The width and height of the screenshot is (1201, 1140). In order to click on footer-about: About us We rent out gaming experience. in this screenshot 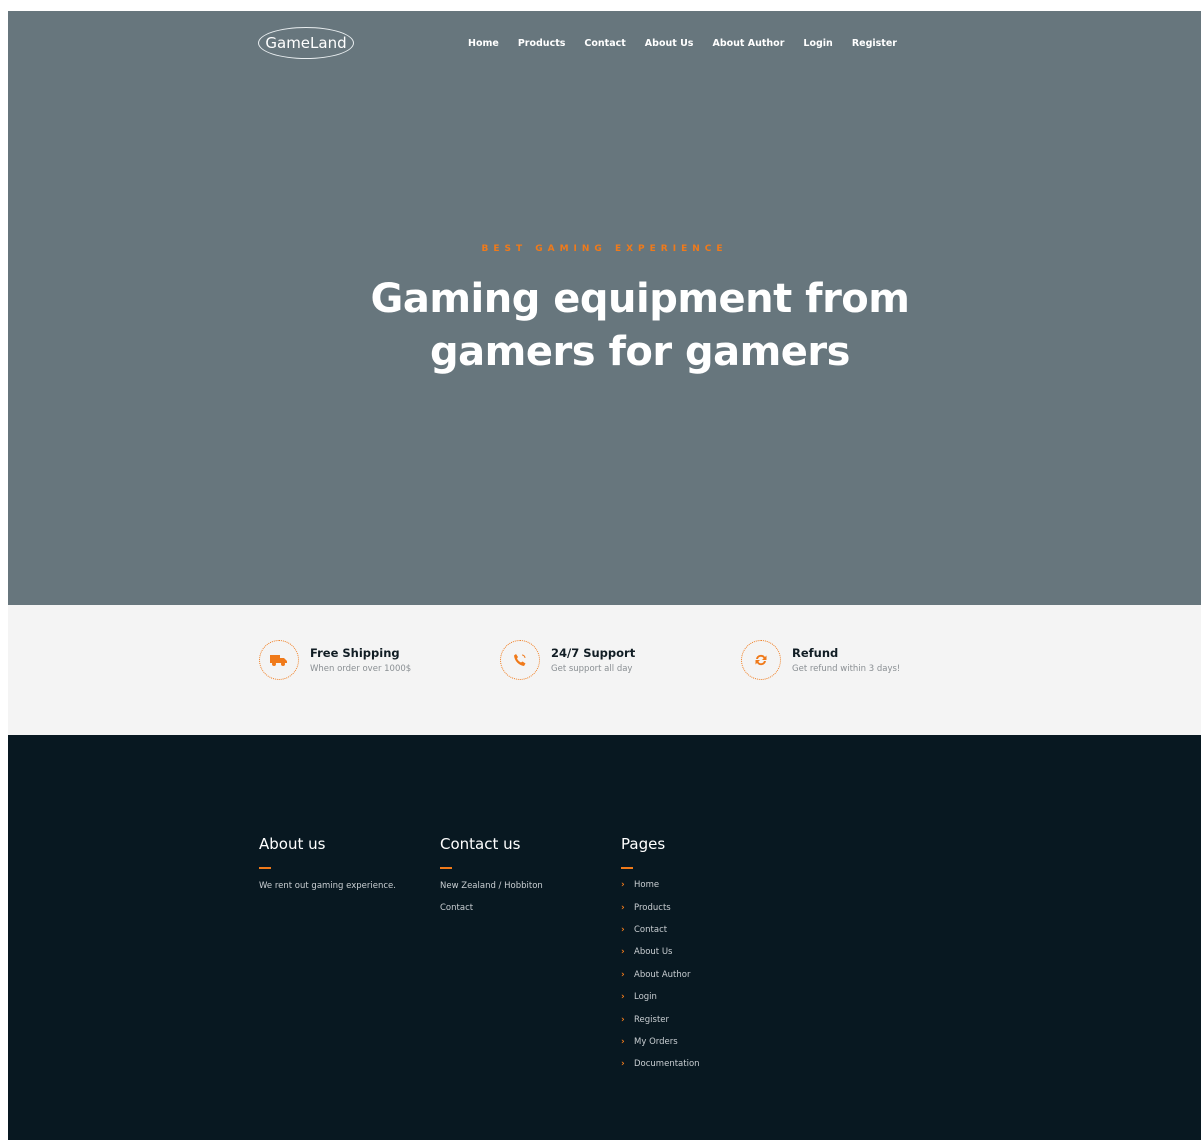, I will do `click(327, 863)`.